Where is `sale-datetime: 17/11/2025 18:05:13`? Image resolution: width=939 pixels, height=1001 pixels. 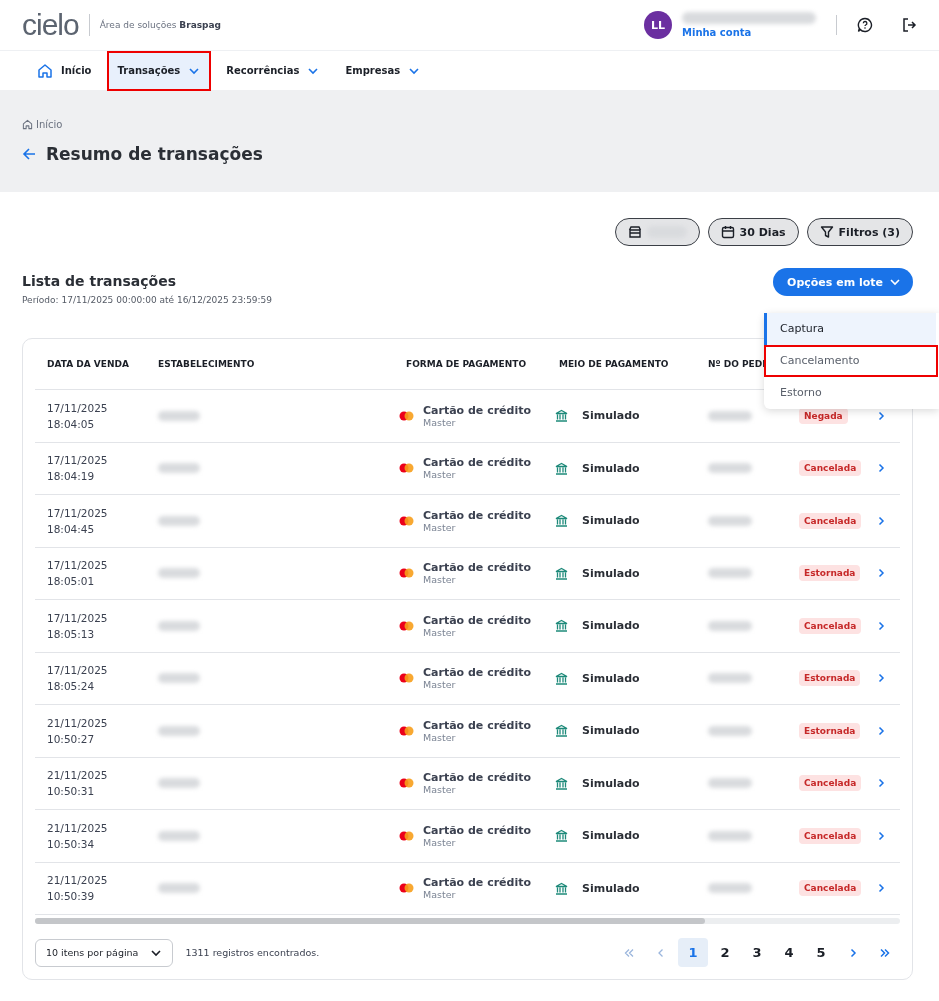 sale-datetime: 17/11/2025 18:05:13 is located at coordinates (77, 626).